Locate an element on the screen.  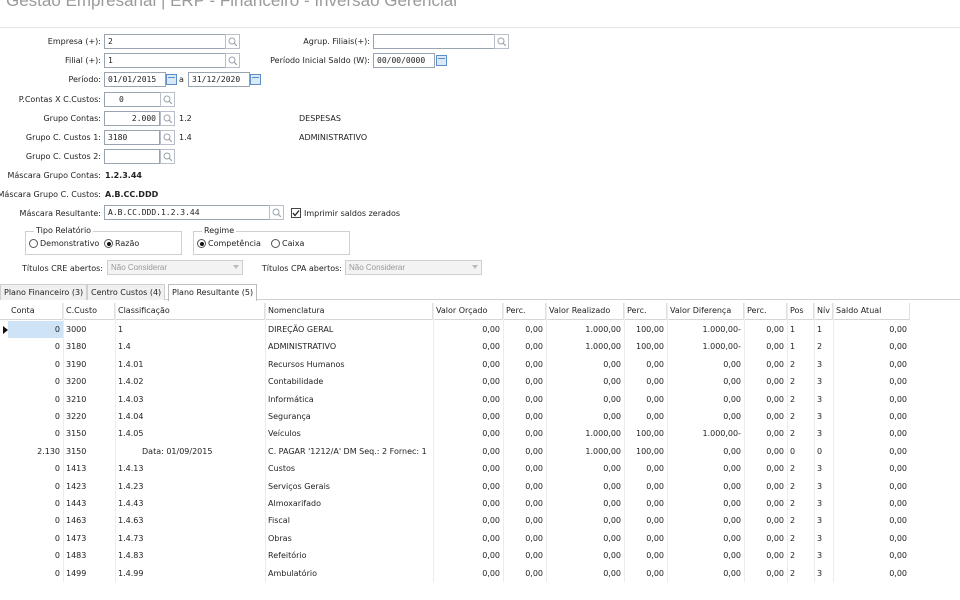
cell-niv: 2 is located at coordinates (823, 346).